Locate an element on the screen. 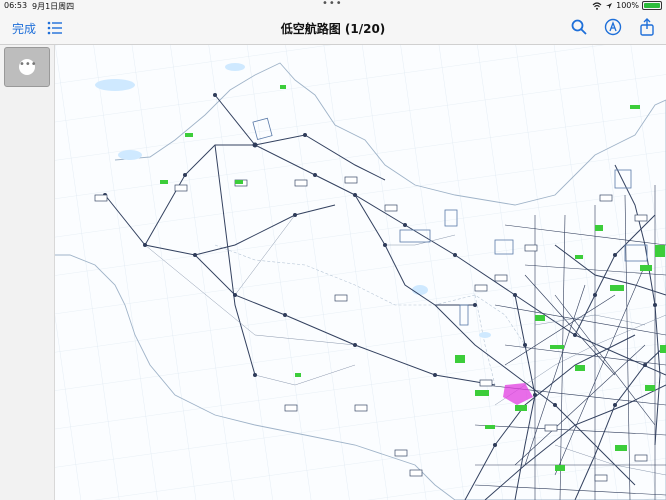  page-thumbnail: ••• is located at coordinates (27, 67).